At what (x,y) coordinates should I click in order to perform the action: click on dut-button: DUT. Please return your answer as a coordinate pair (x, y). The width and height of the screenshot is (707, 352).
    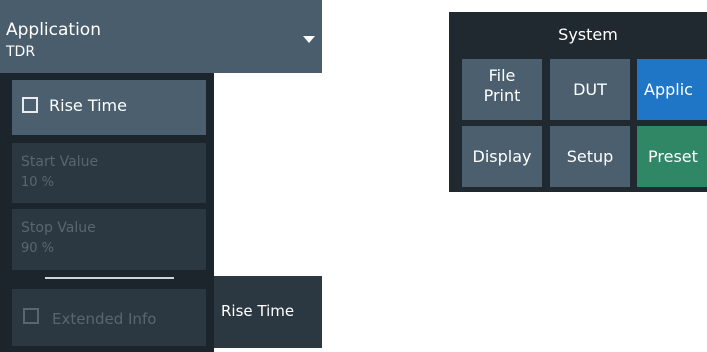
    Looking at the image, I should click on (590, 89).